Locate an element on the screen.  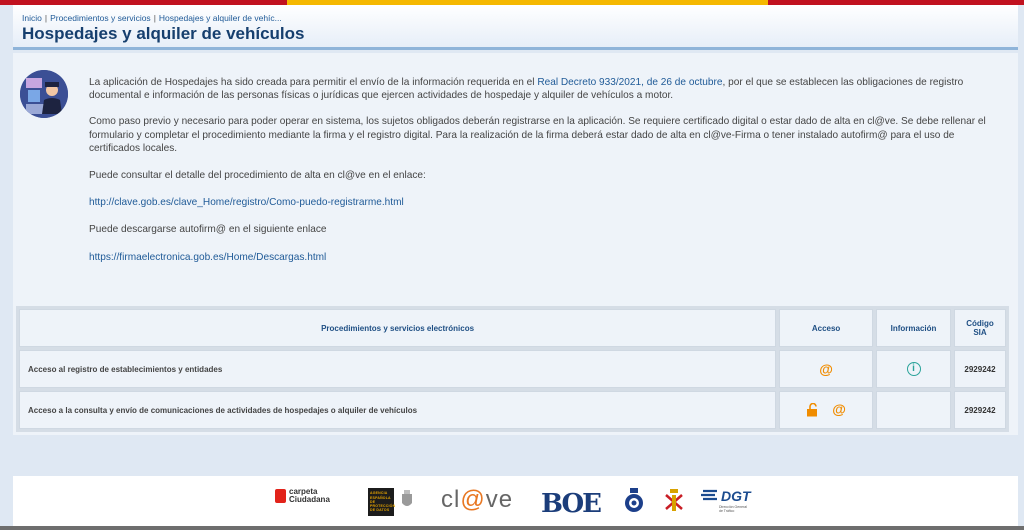
info-icon: i is located at coordinates (913, 369).